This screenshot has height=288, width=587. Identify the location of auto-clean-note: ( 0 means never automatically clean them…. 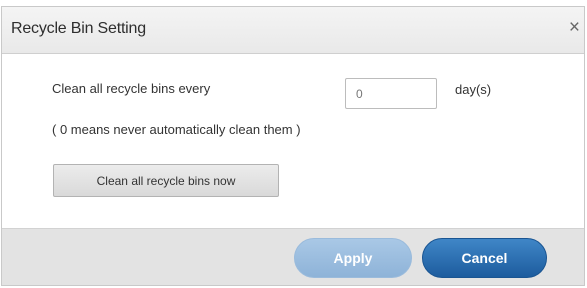
(176, 129).